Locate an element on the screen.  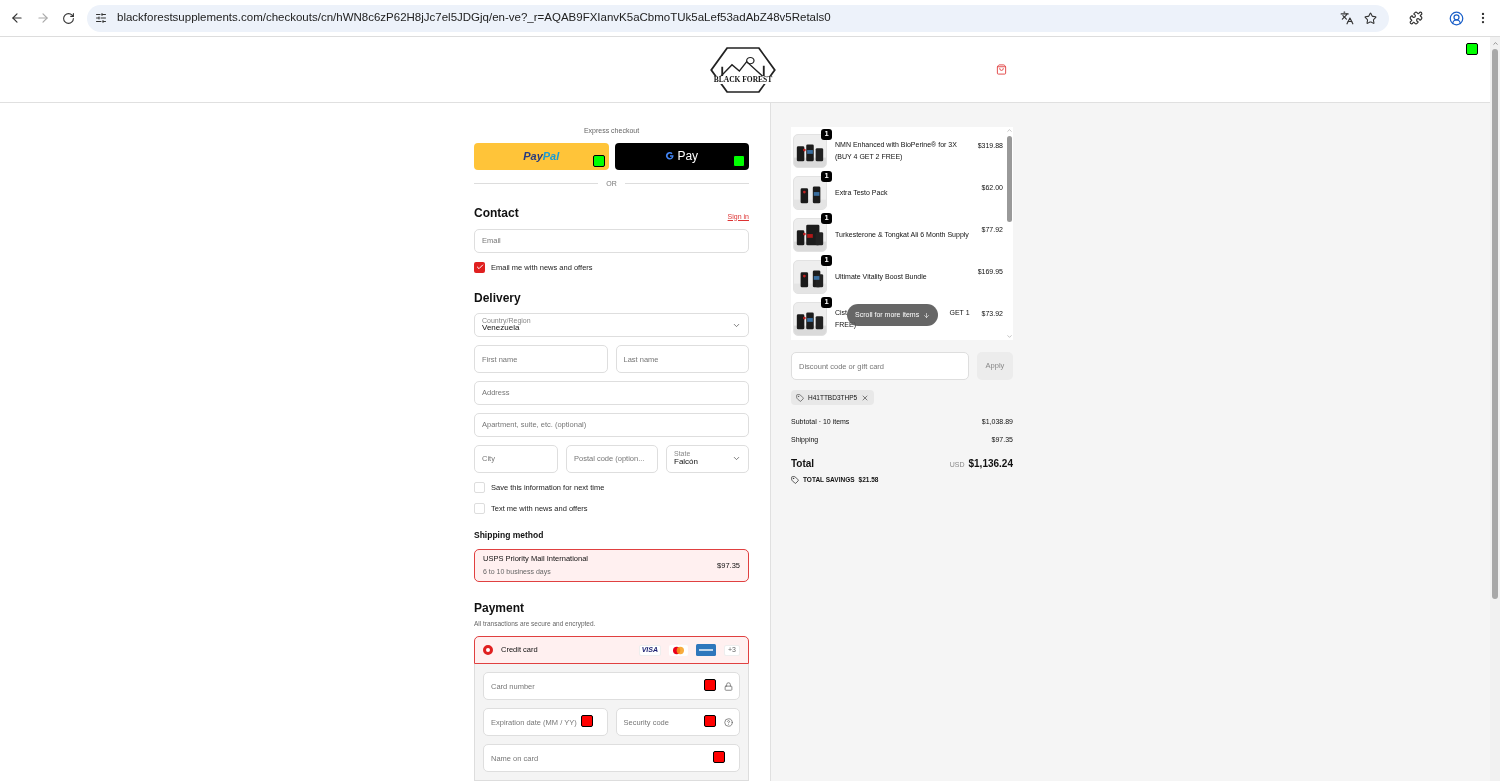
savings-tag-icon is located at coordinates (795, 479).